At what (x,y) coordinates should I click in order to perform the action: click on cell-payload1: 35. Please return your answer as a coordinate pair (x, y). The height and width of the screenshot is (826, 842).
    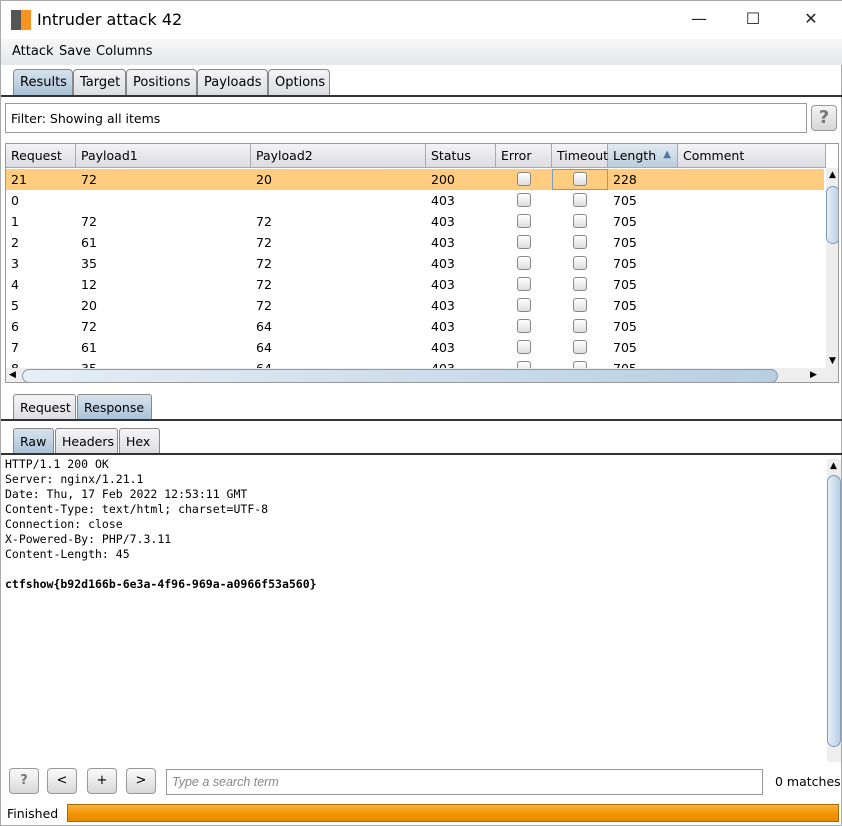
    Looking at the image, I should click on (89, 263).